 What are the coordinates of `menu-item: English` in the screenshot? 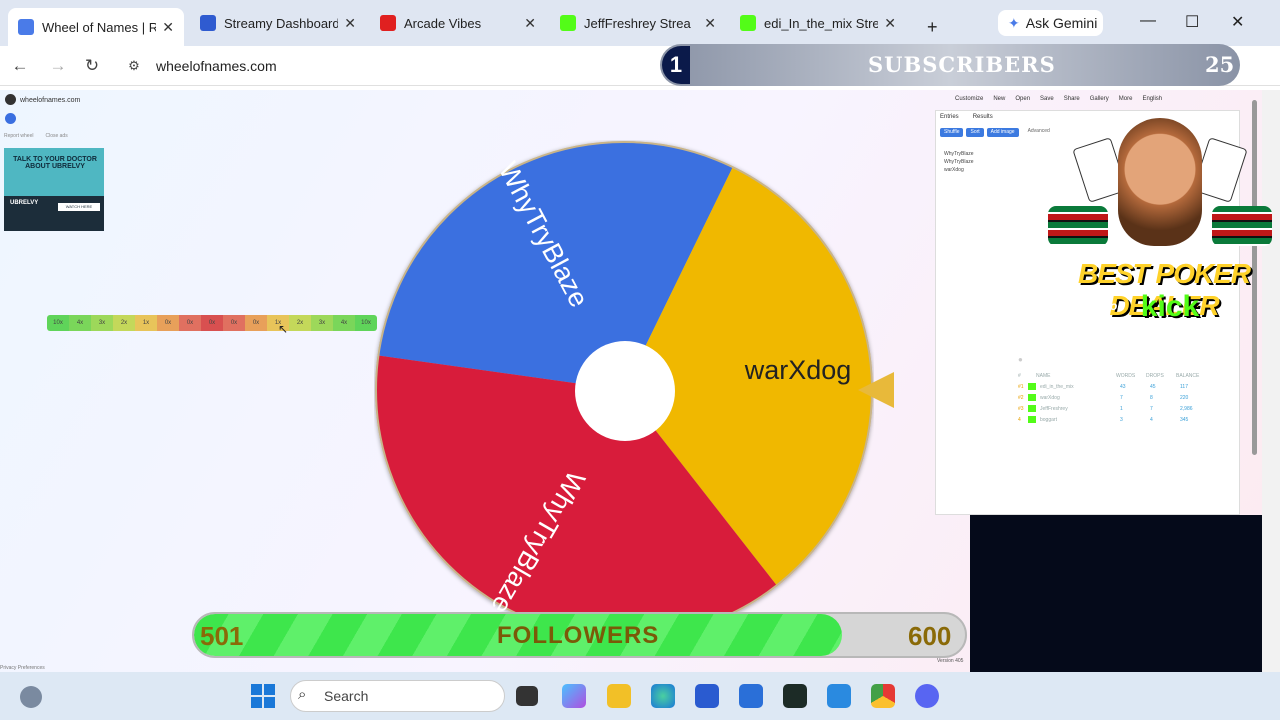 It's located at (1152, 99).